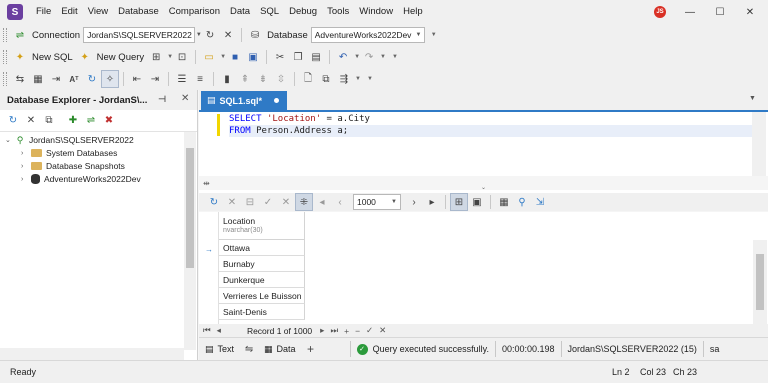  What do you see at coordinates (156, 57) in the screenshot?
I see `new-object-icon: ⊞` at bounding box center [156, 57].